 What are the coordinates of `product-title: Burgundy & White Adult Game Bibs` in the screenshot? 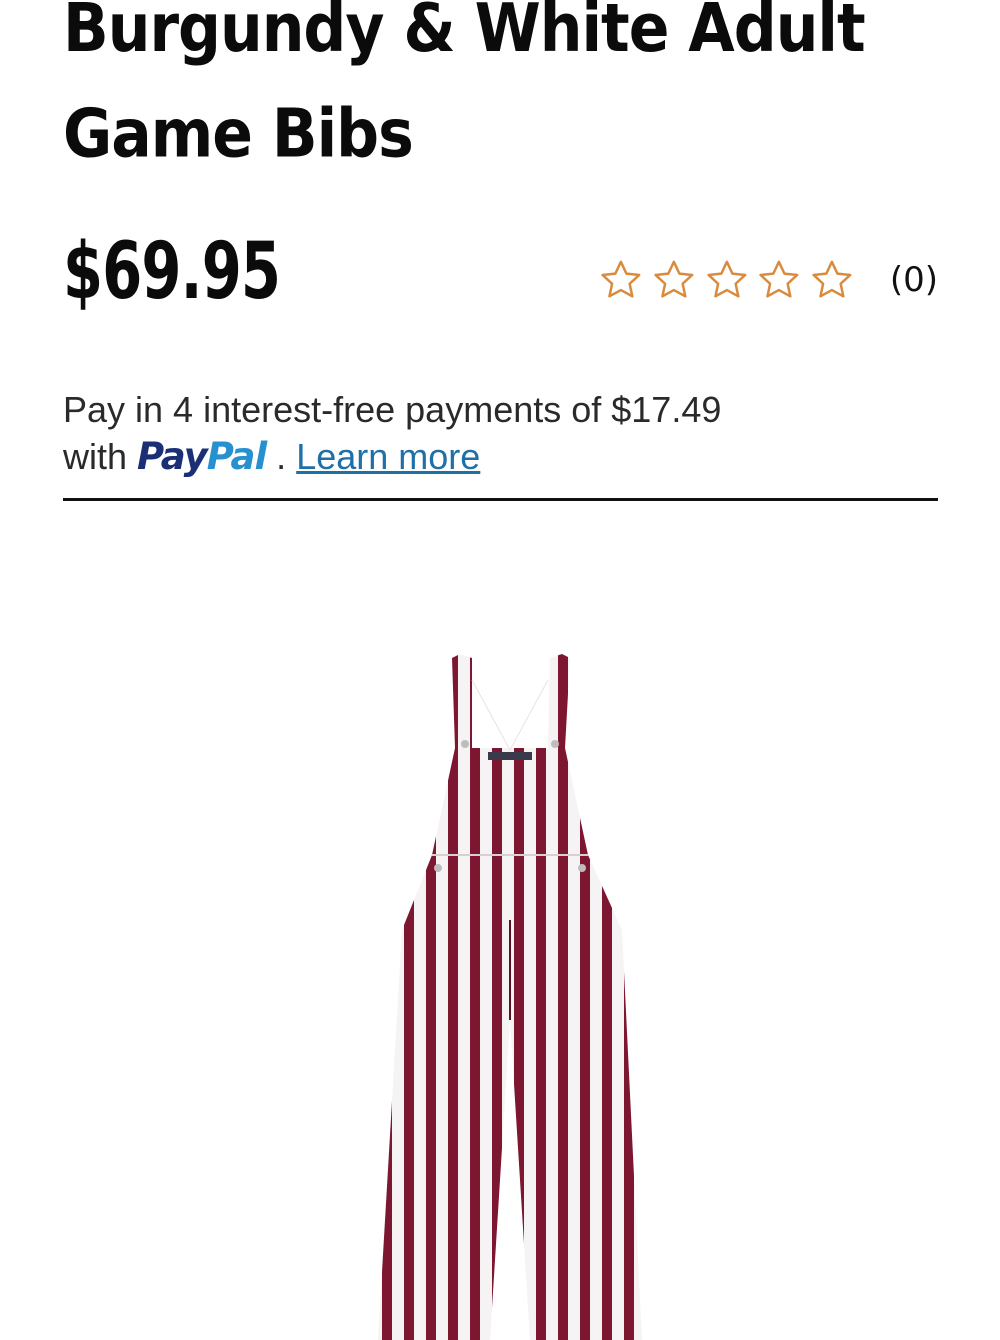 It's located at (464, 87).